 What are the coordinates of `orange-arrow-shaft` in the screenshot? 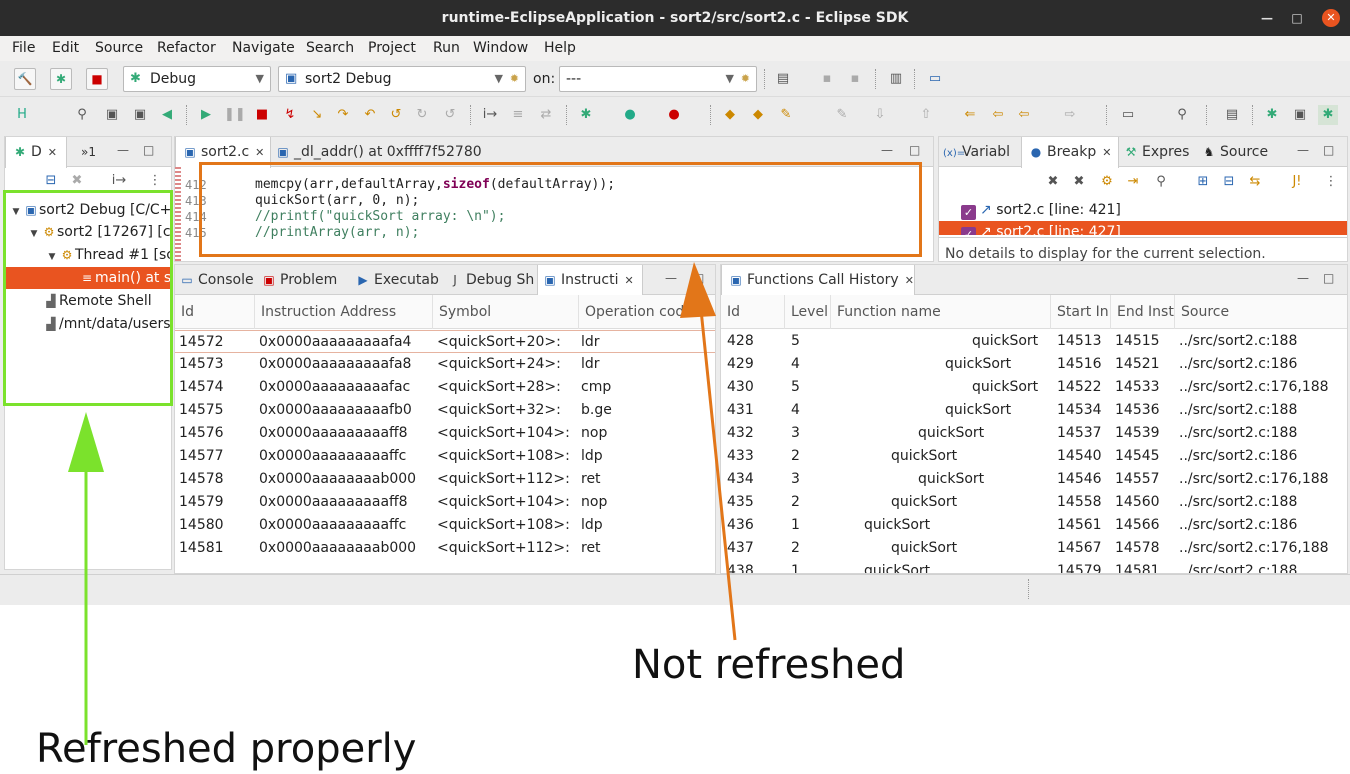 It's located at (717, 470).